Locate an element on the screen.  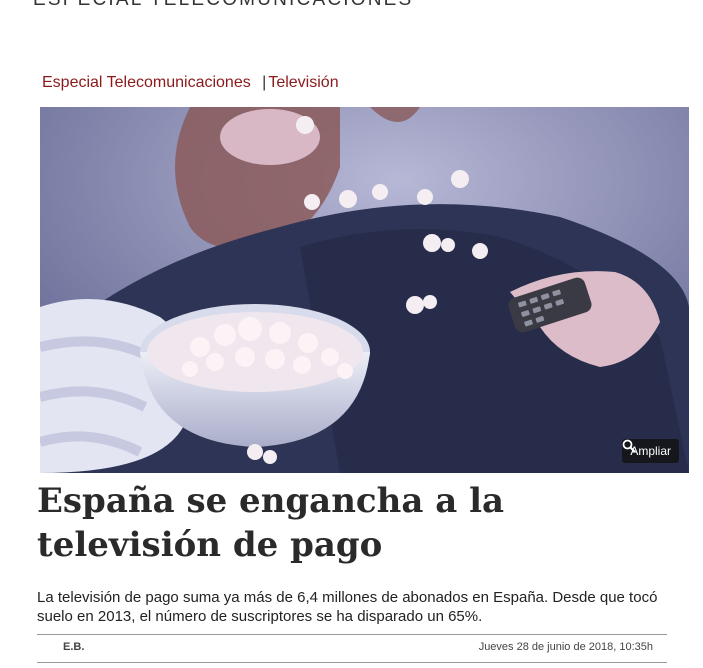
section-title: ESPECIAL TELECOMUNICACIONES is located at coordinates (223, 5).